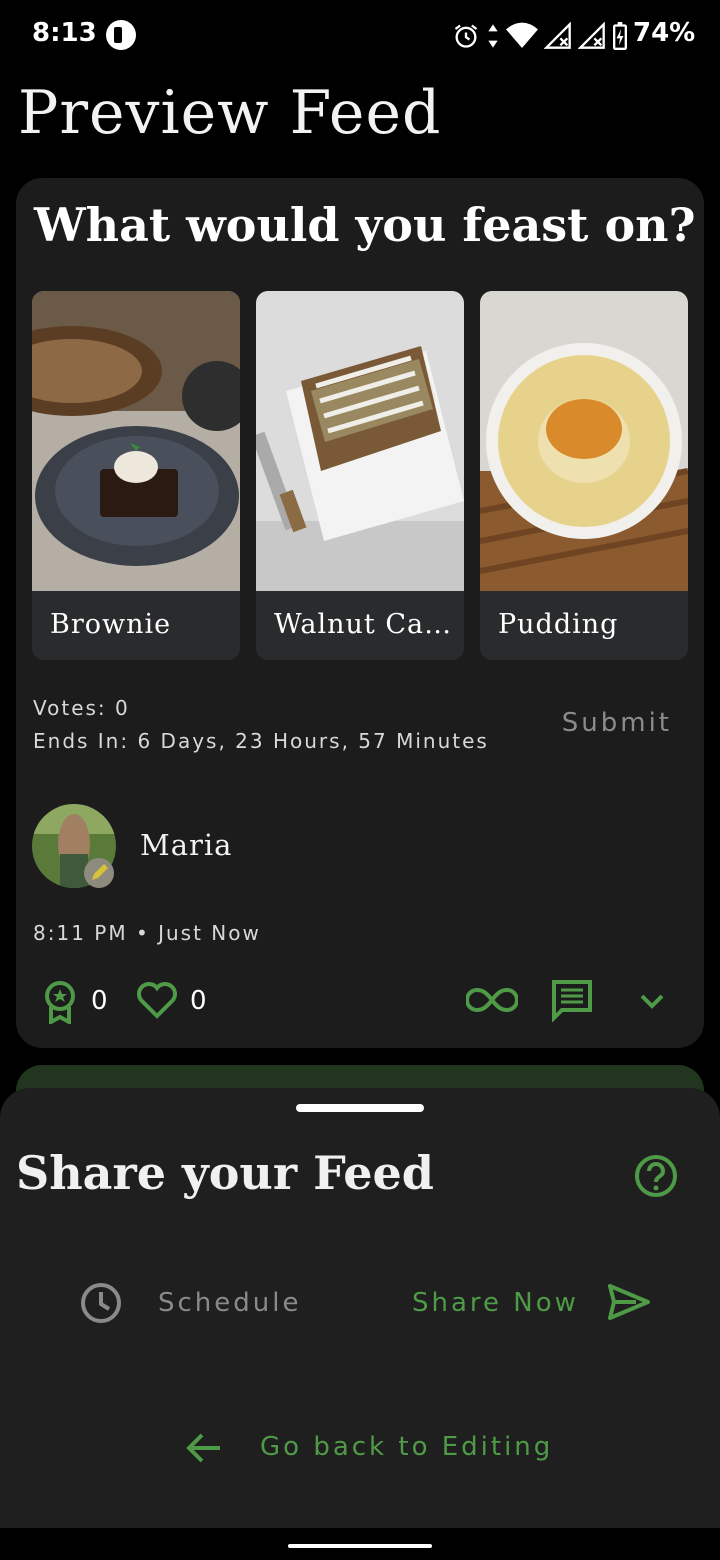 This screenshot has height=1560, width=720. I want to click on share-now-button: Share Now, so click(537, 1305).